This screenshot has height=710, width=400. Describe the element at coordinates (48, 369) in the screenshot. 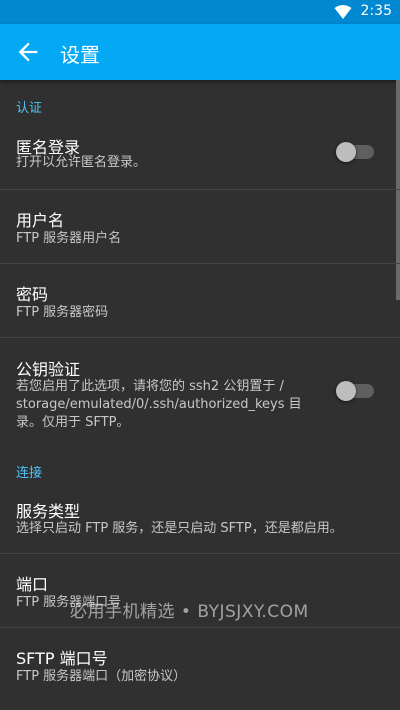

I see `setting-title: 公钥验证` at that location.